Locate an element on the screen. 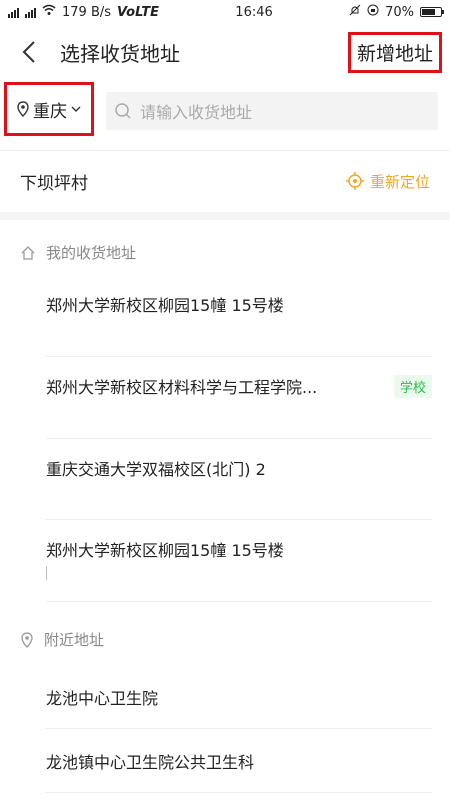  home-icon is located at coordinates (28, 252).